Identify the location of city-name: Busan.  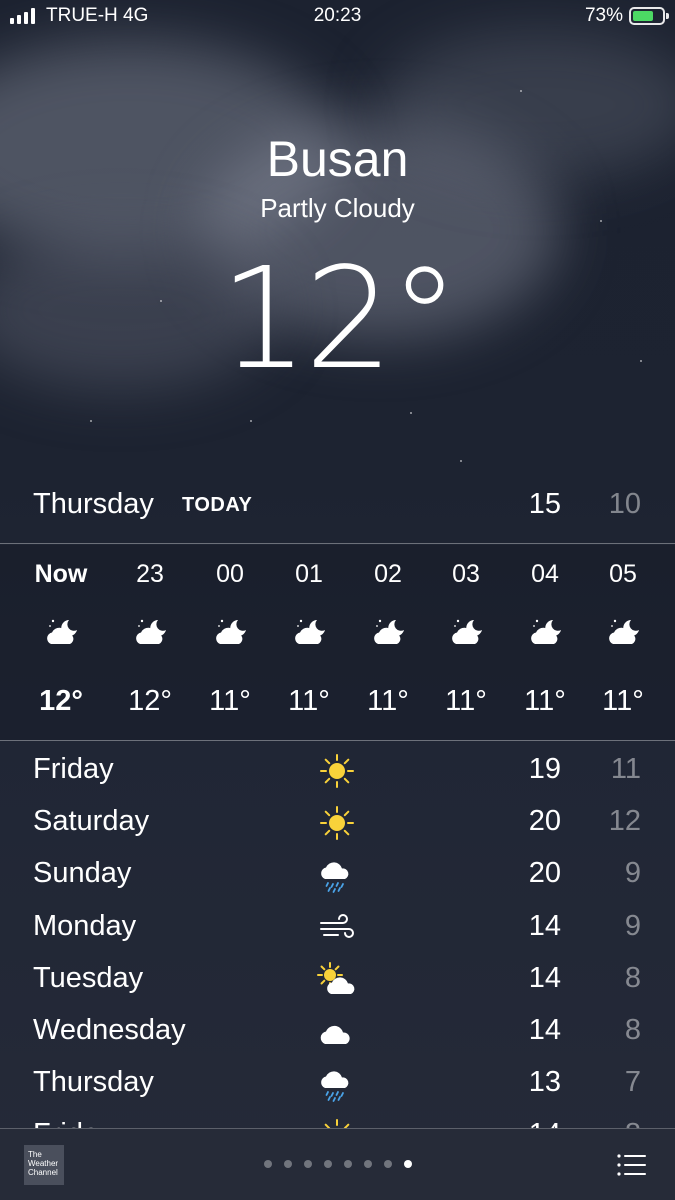
(337, 159).